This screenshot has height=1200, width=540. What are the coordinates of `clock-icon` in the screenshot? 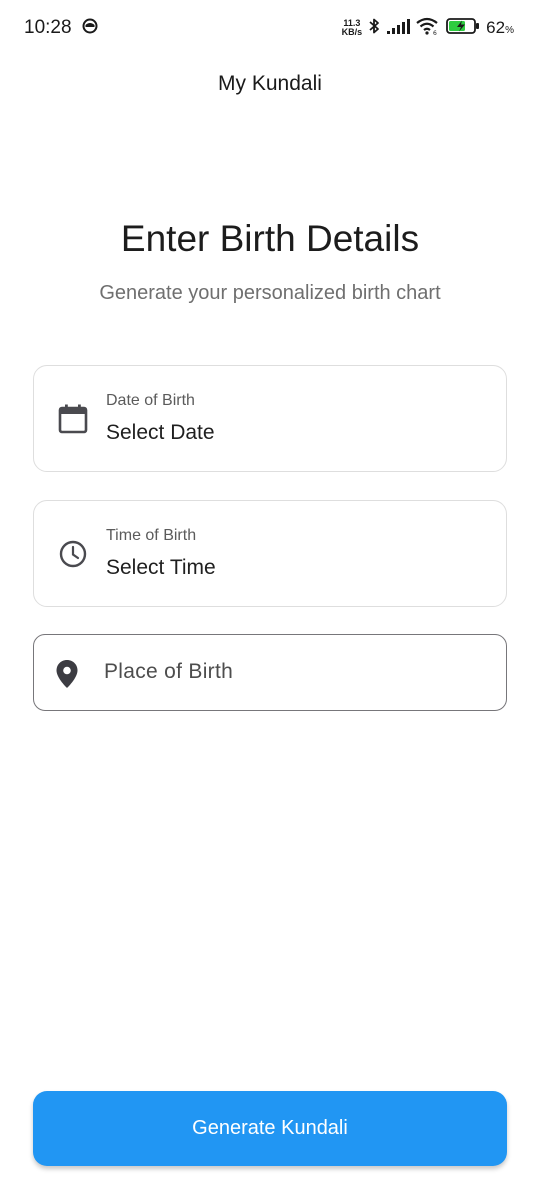 It's located at (73, 554).